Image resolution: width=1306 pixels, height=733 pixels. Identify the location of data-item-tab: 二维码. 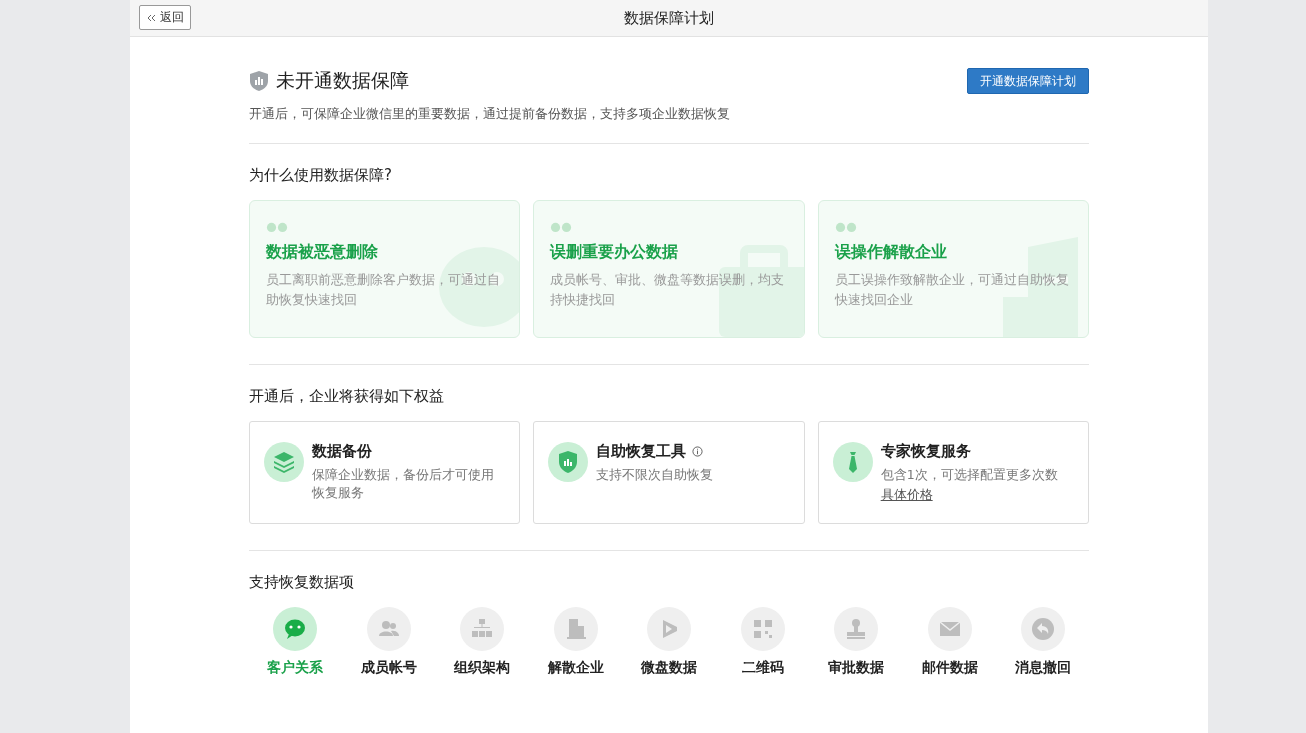
(762, 642).